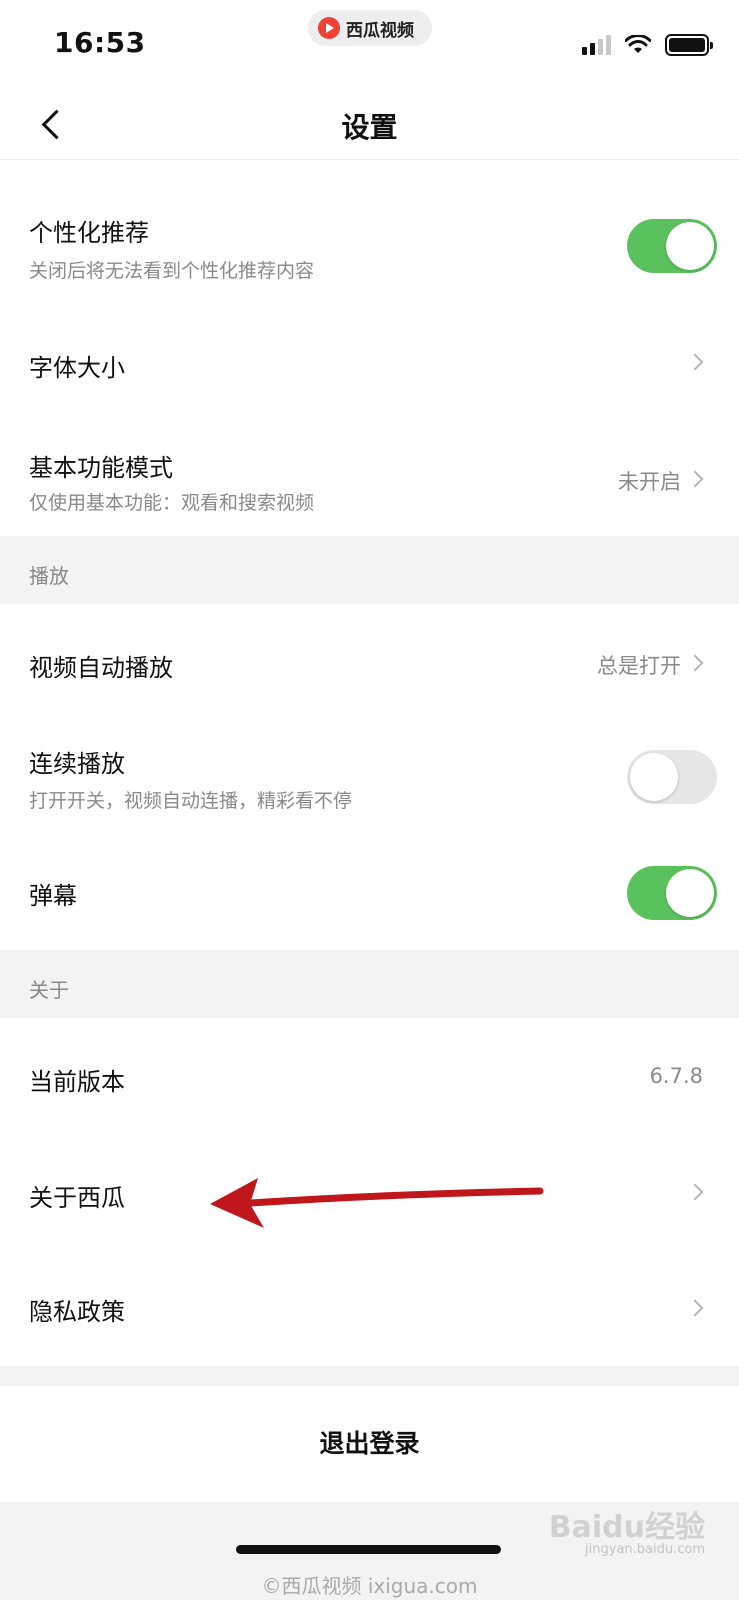  What do you see at coordinates (639, 666) in the screenshot?
I see `autoplay-value: 总是打开` at bounding box center [639, 666].